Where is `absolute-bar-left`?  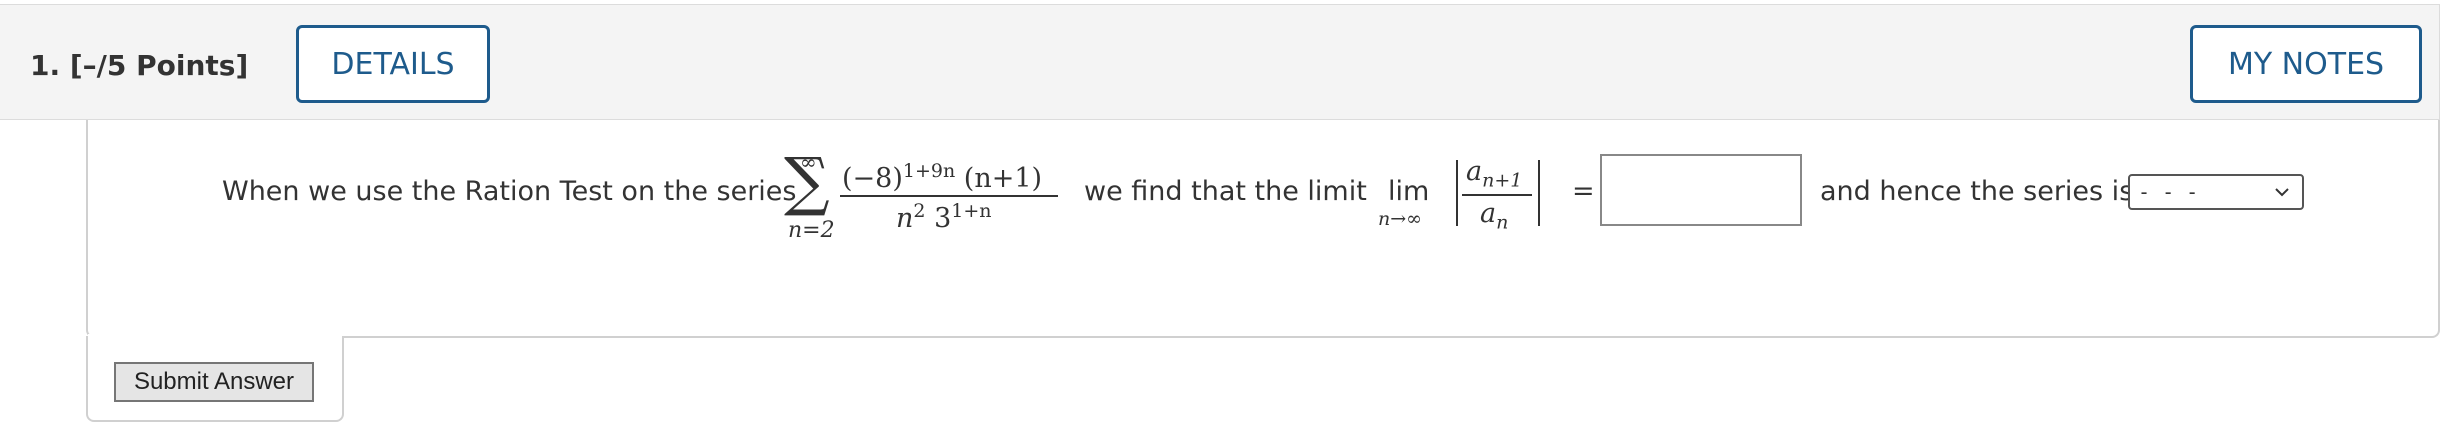 absolute-bar-left is located at coordinates (1457, 193).